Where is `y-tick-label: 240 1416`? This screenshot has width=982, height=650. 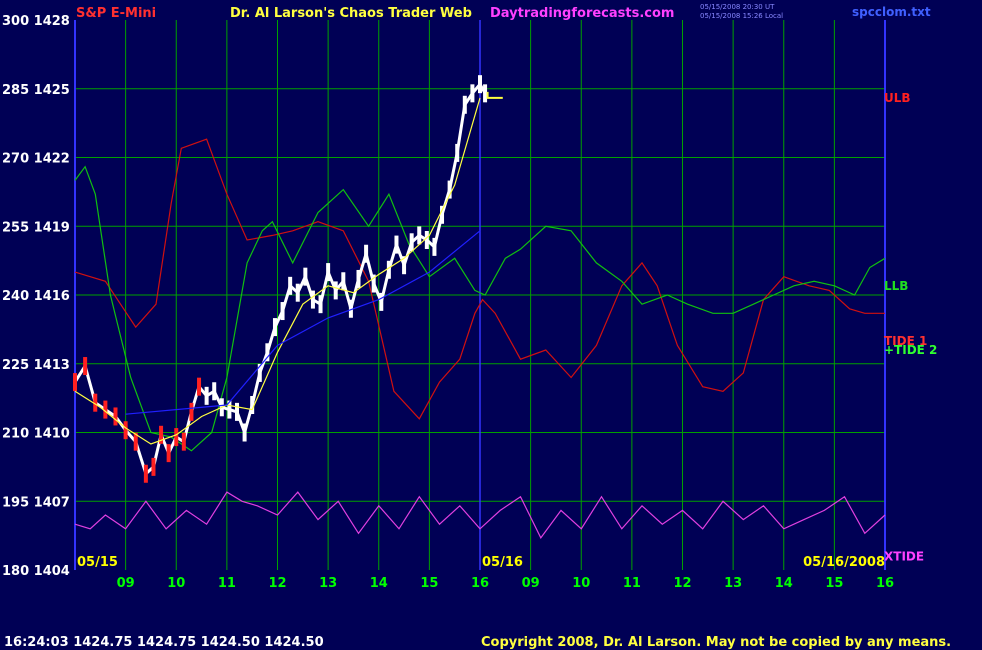 y-tick-label: 240 1416 is located at coordinates (36, 296).